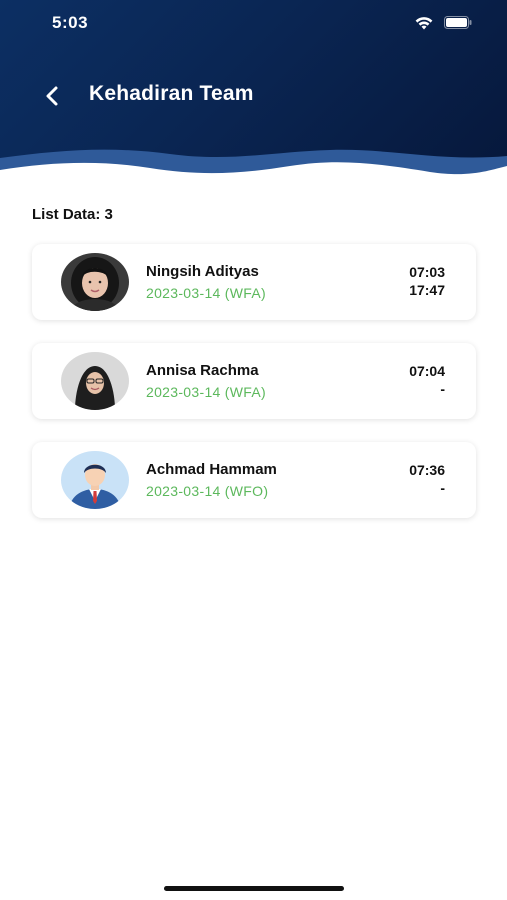 The height and width of the screenshot is (900, 507). I want to click on employee-name: Annisa Rachma, so click(202, 370).